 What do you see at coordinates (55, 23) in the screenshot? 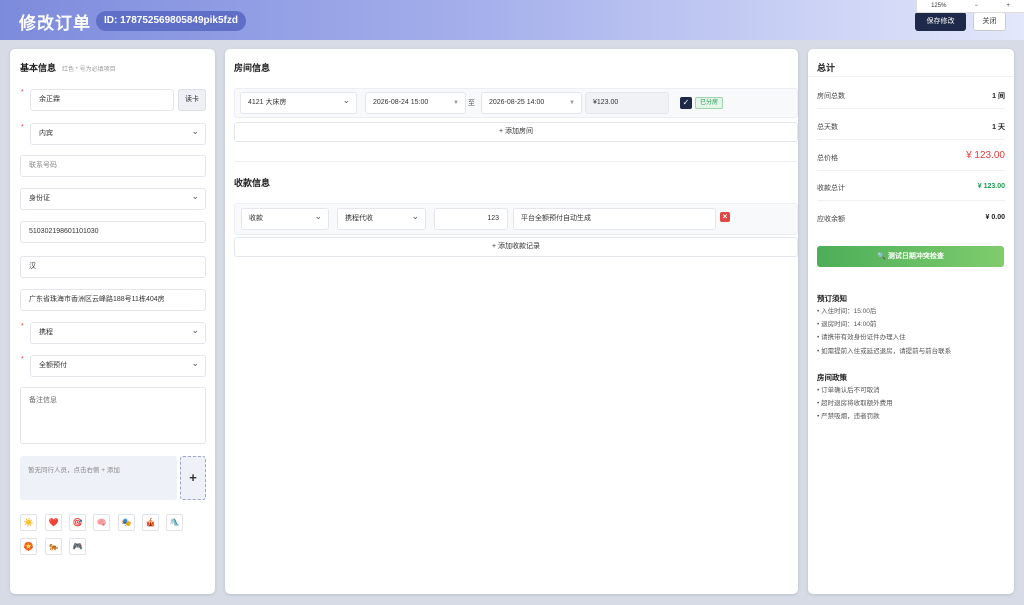
I see `page-title: 修改订单` at bounding box center [55, 23].